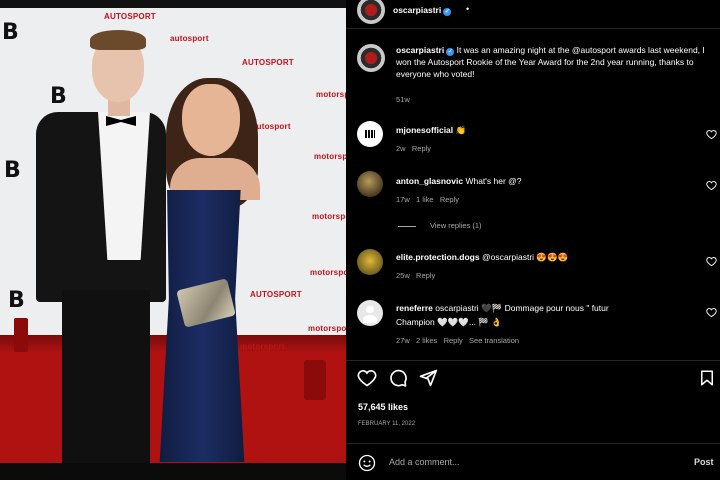 The image size is (720, 480). Describe the element at coordinates (533, 360) in the screenshot. I see `actions-divider` at that location.